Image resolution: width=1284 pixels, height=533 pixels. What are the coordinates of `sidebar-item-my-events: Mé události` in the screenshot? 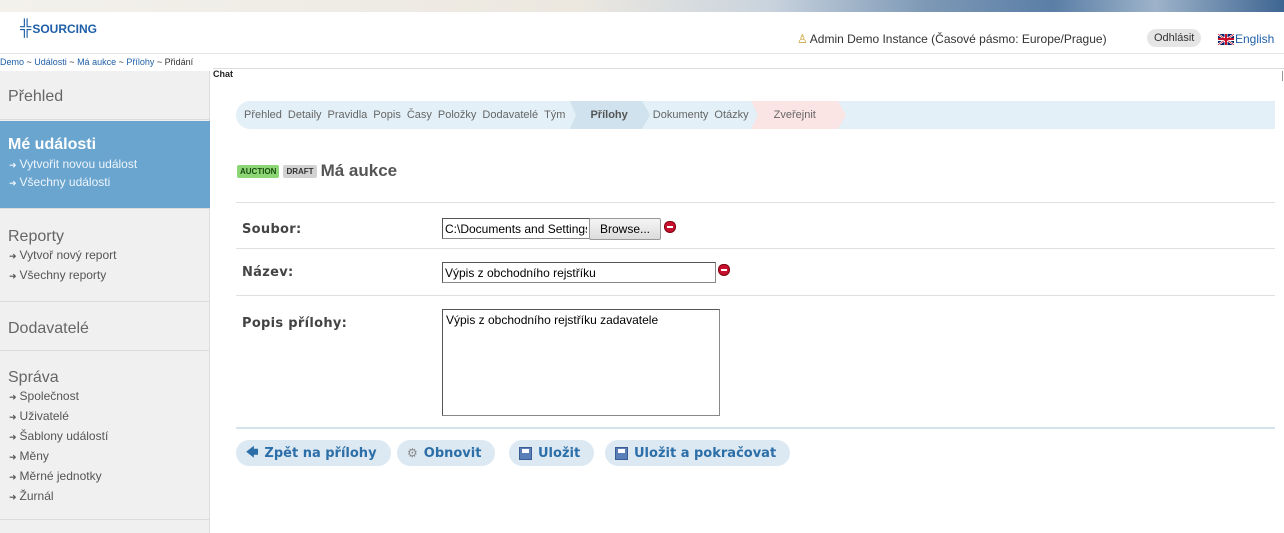 It's located at (105, 145).